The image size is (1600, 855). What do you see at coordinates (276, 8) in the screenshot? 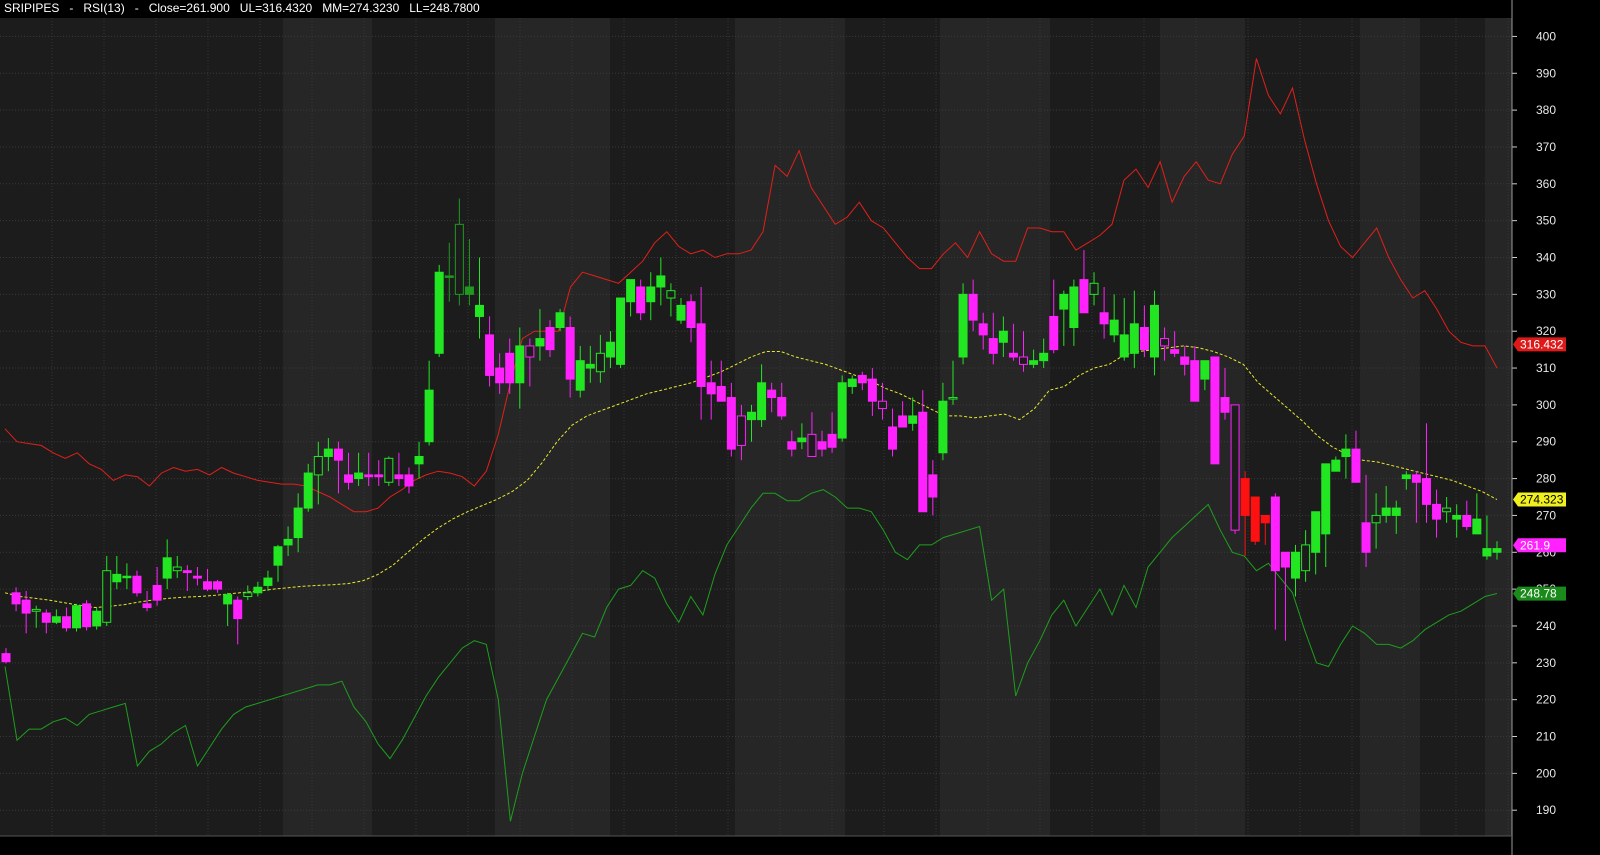
I see `header-ul: UL=316.4320` at bounding box center [276, 8].